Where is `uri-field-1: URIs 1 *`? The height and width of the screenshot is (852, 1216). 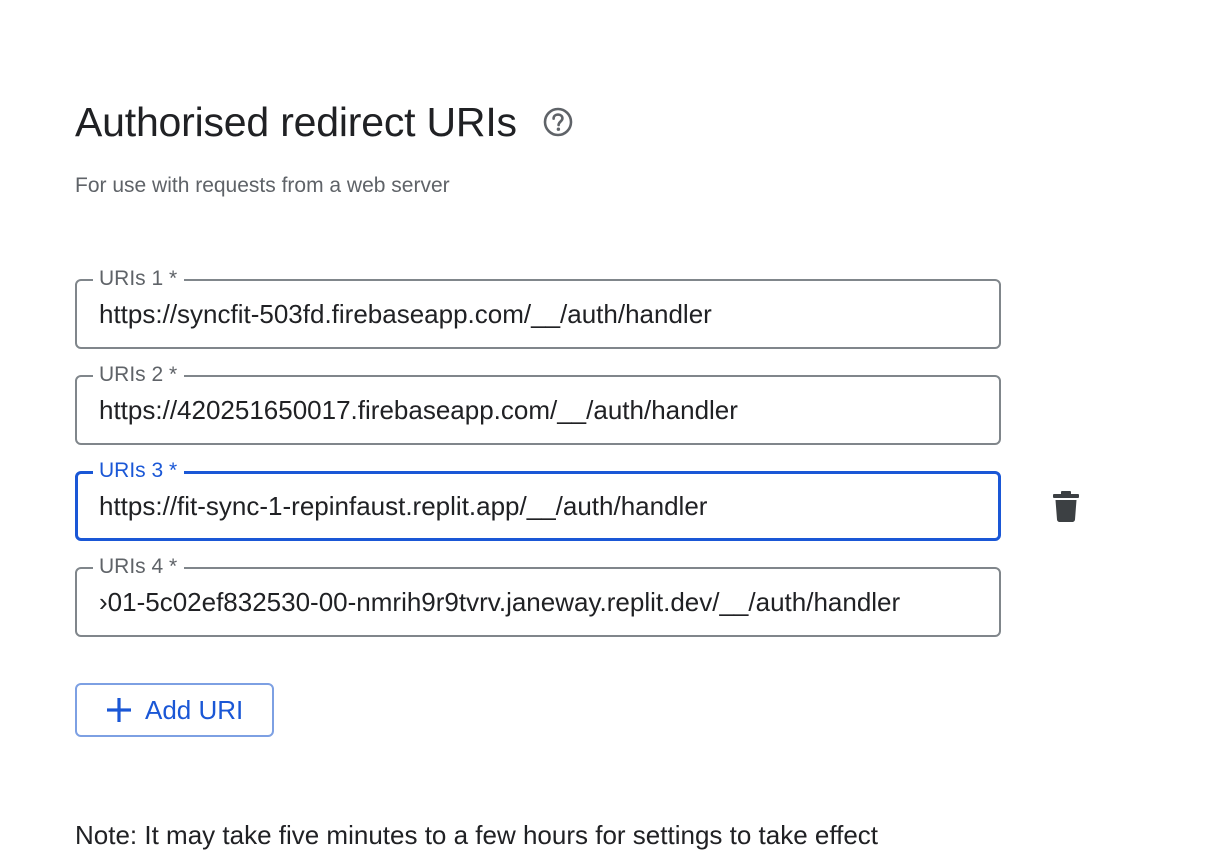
uri-field-1: URIs 1 * is located at coordinates (538, 308).